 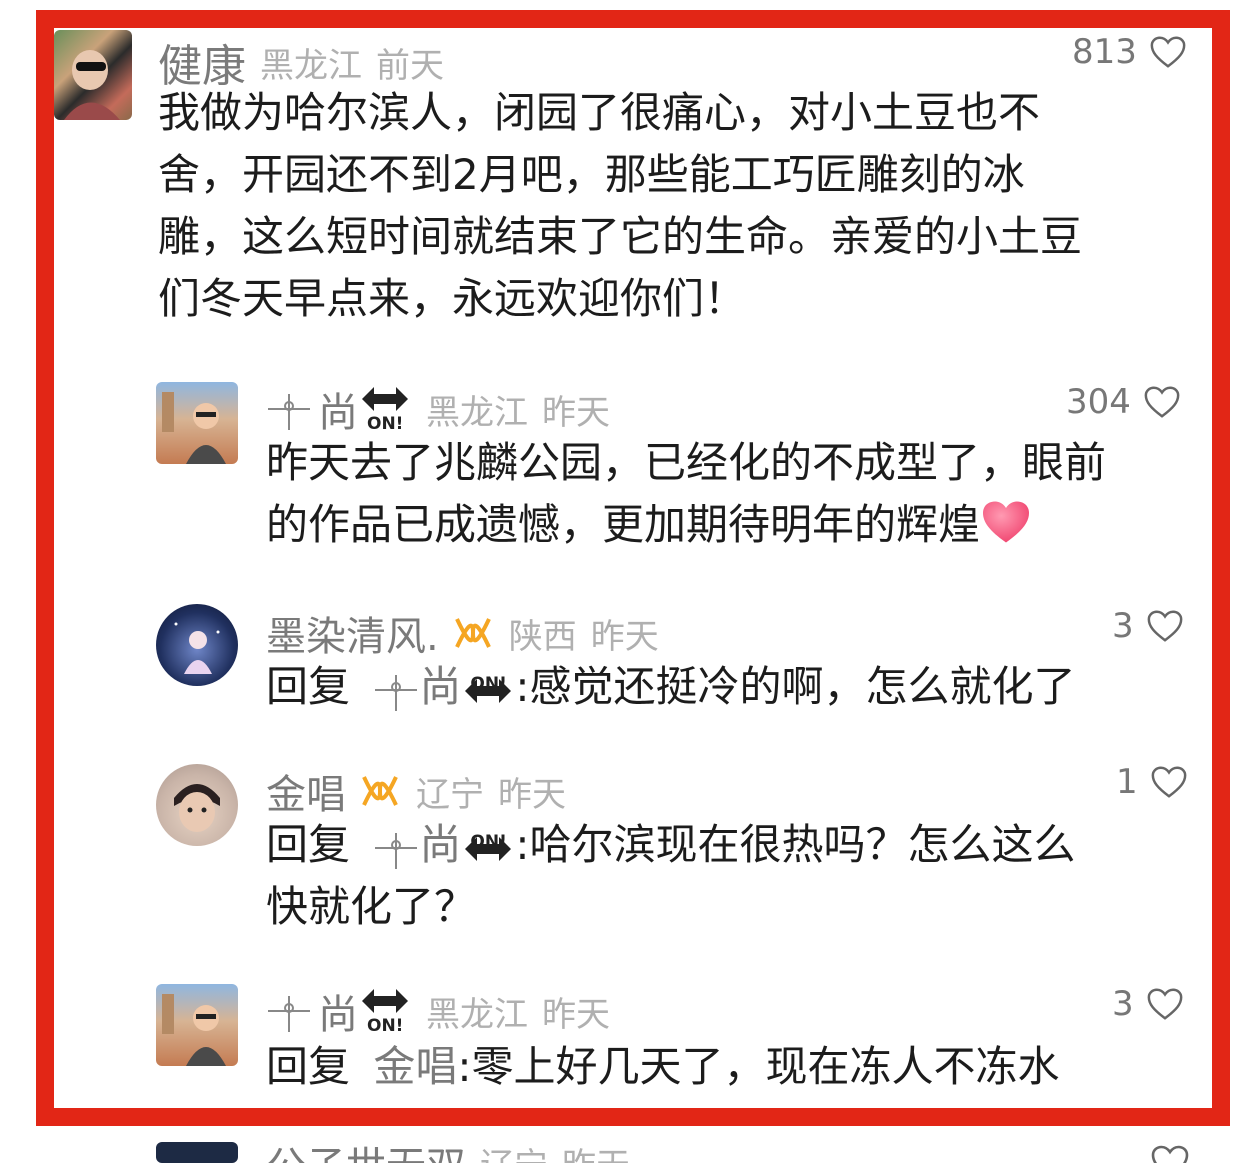 I want to click on comment-text: 回复 尚 ON!:哈尔滨现在很热吗？怎么这么 快就化了？, so click(x=731, y=876).